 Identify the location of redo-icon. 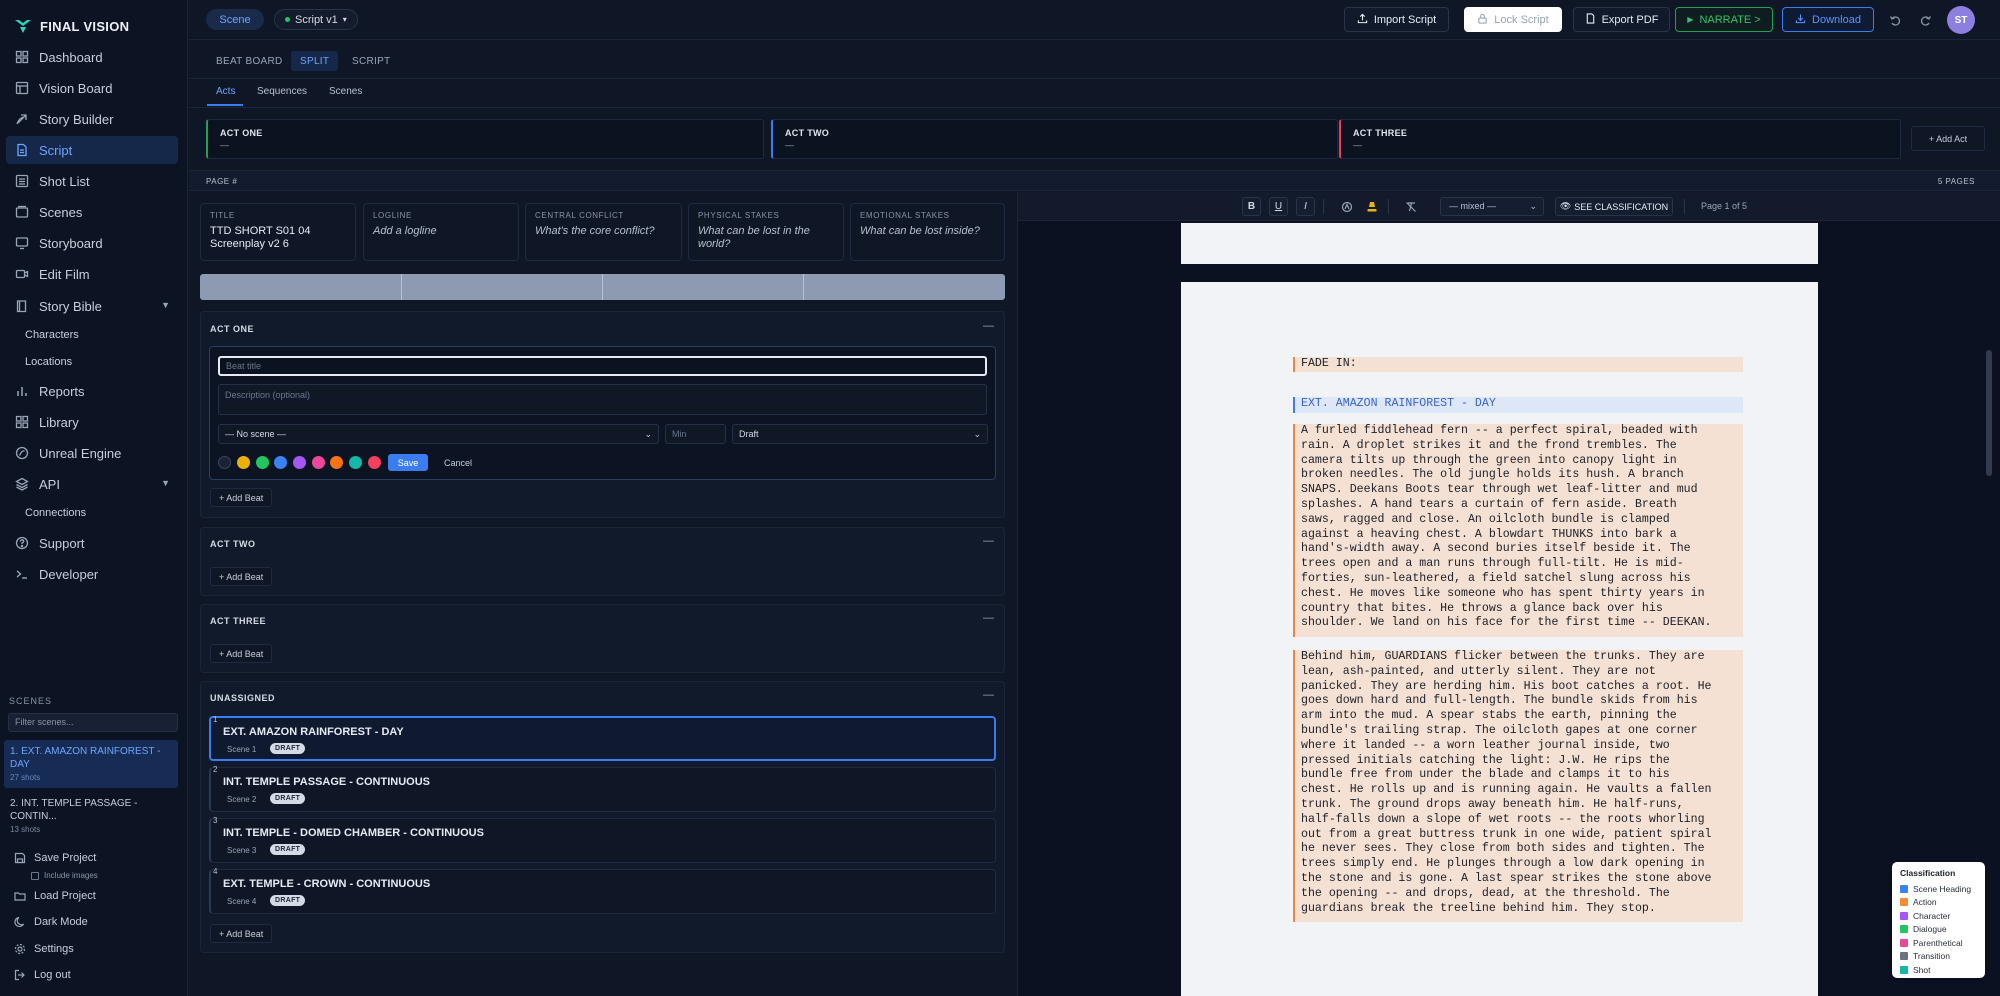
(1925, 20).